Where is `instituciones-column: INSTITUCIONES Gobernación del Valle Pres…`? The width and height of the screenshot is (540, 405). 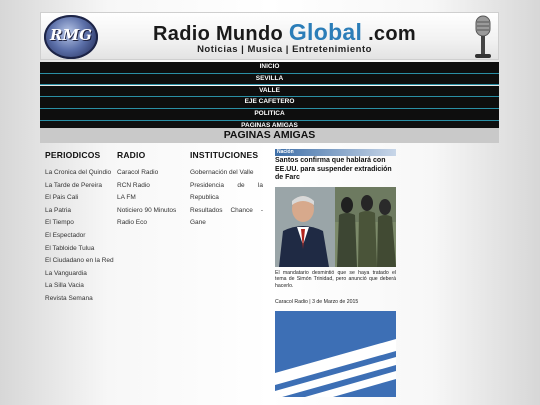
instituciones-column: INSTITUCIONES Gobernación del Valle Pres… is located at coordinates (226, 190).